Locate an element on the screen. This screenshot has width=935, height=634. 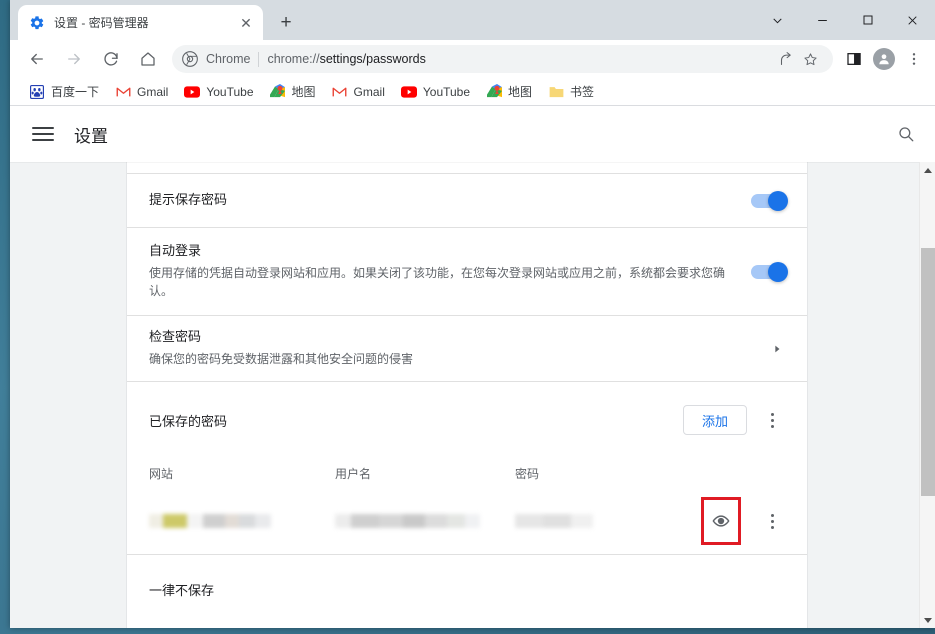
maximize-icon is located at coordinates (867, 20).